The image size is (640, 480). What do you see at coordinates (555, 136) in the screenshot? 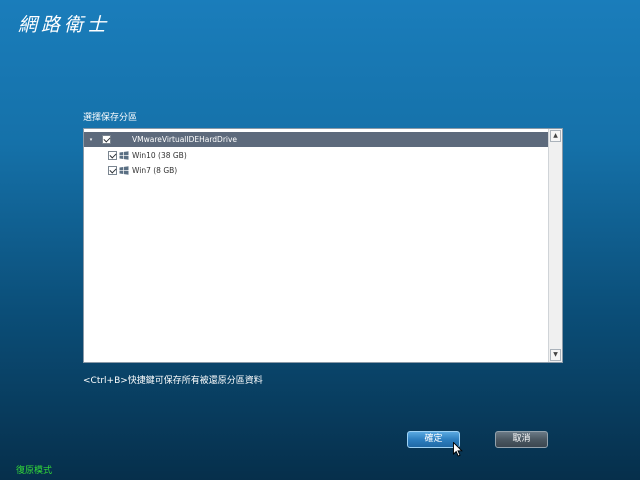
I see `scroll-up-button: ▲` at bounding box center [555, 136].